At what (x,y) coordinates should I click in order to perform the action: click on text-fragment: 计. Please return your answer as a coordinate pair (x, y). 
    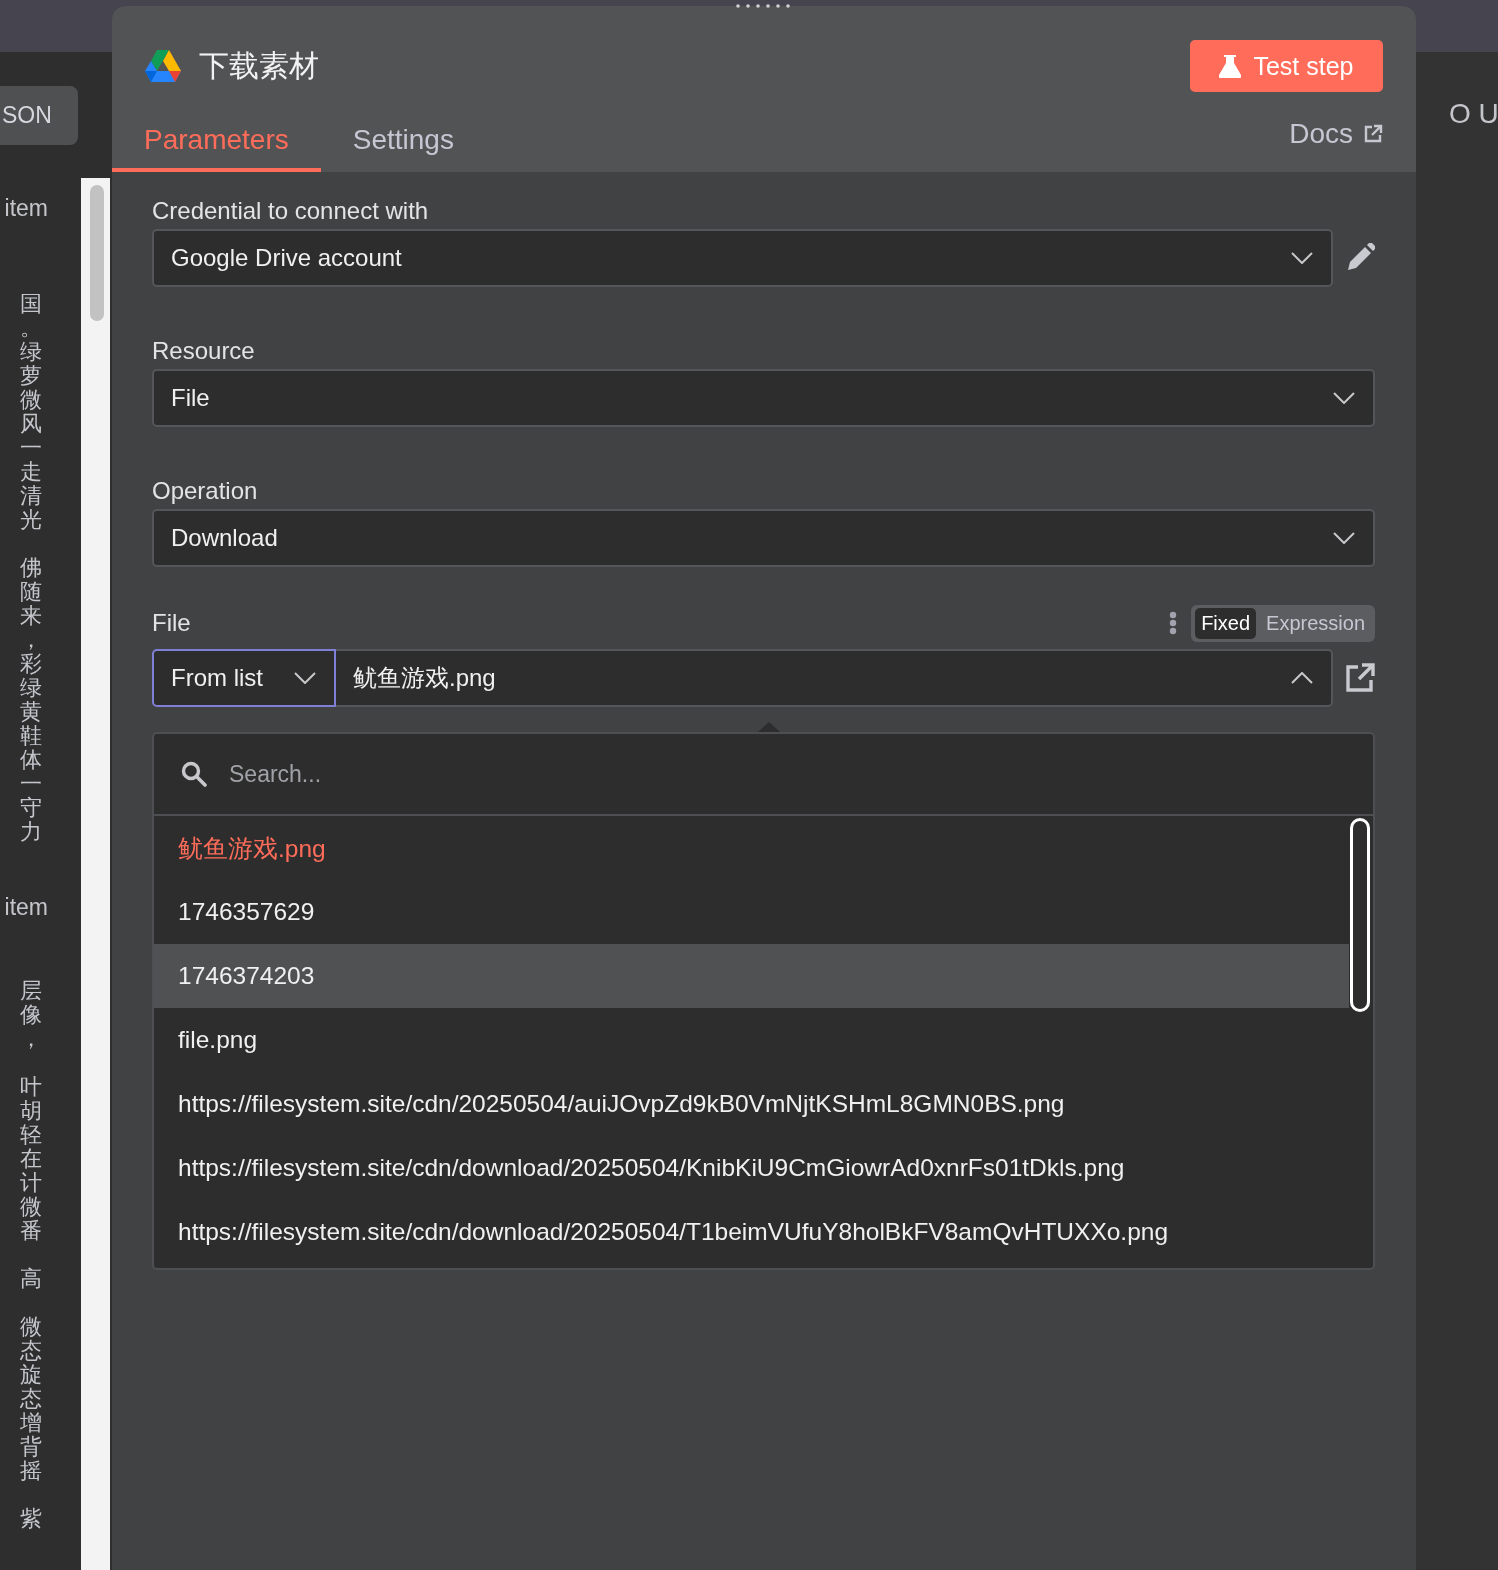
    Looking at the image, I should click on (31, 1182).